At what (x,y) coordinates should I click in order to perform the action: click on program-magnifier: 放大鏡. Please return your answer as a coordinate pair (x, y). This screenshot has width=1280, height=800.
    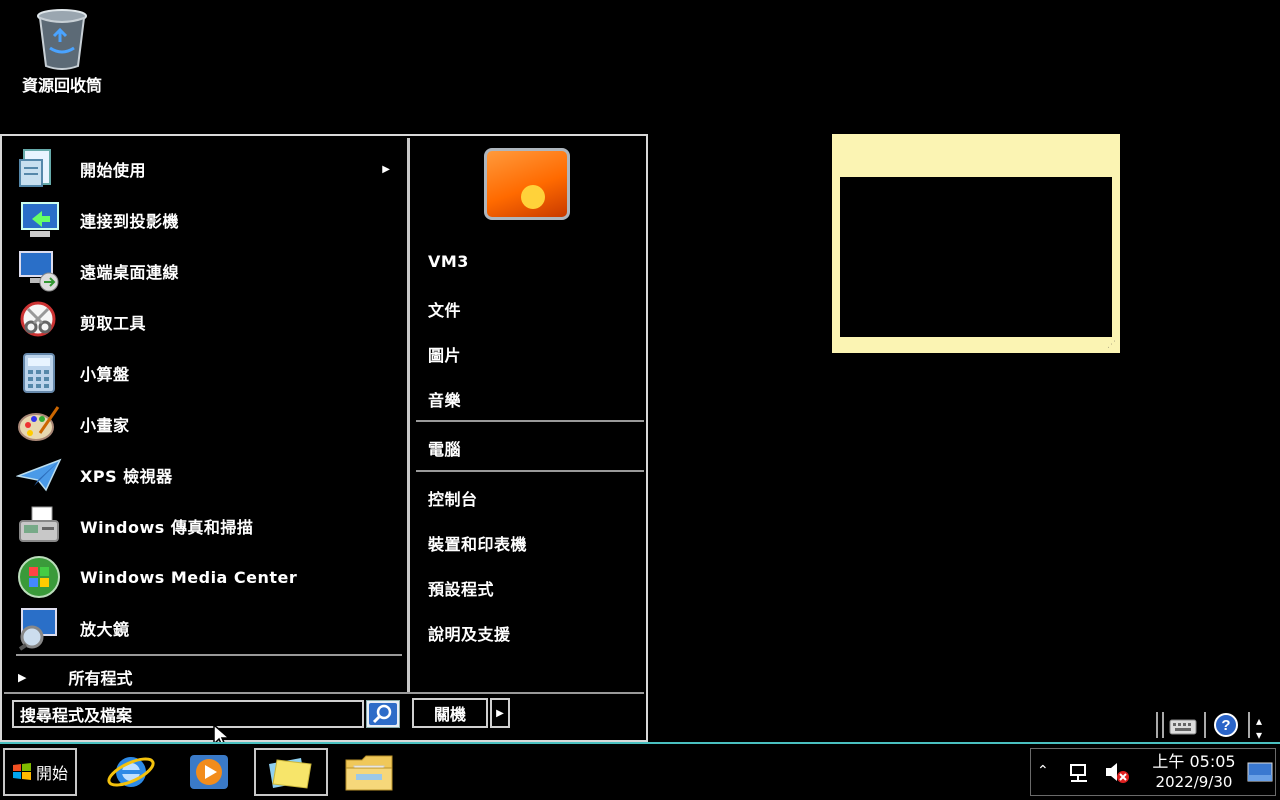
    Looking at the image, I should click on (211, 628).